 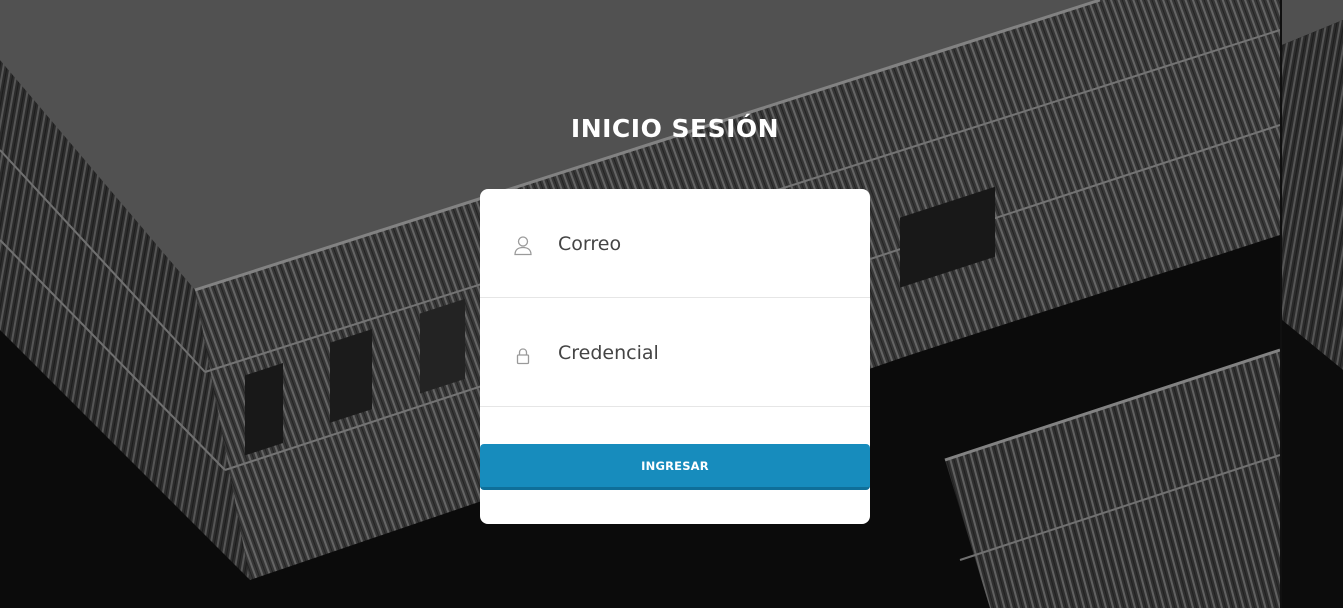 I want to click on password-field-row, so click(x=675, y=352).